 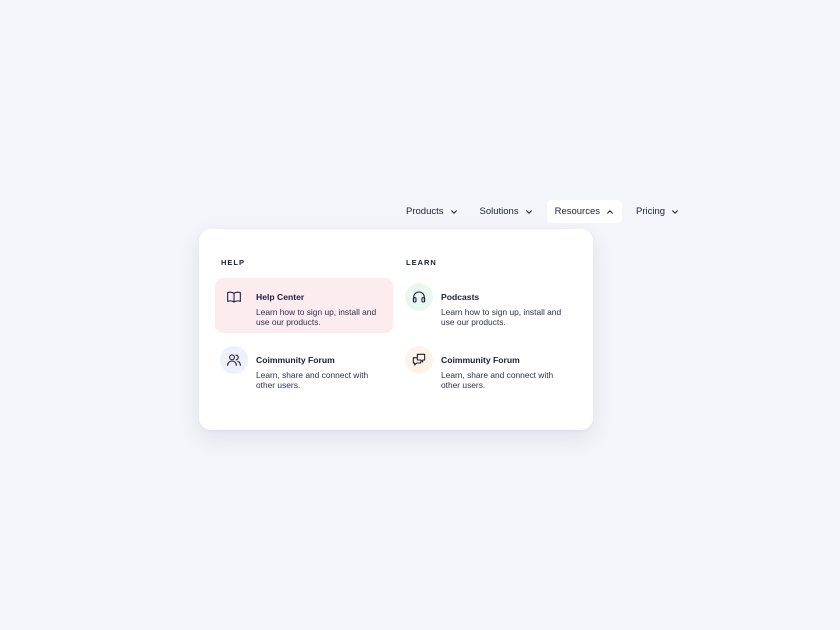 I want to click on chat-bubbles-icon, so click(x=419, y=360).